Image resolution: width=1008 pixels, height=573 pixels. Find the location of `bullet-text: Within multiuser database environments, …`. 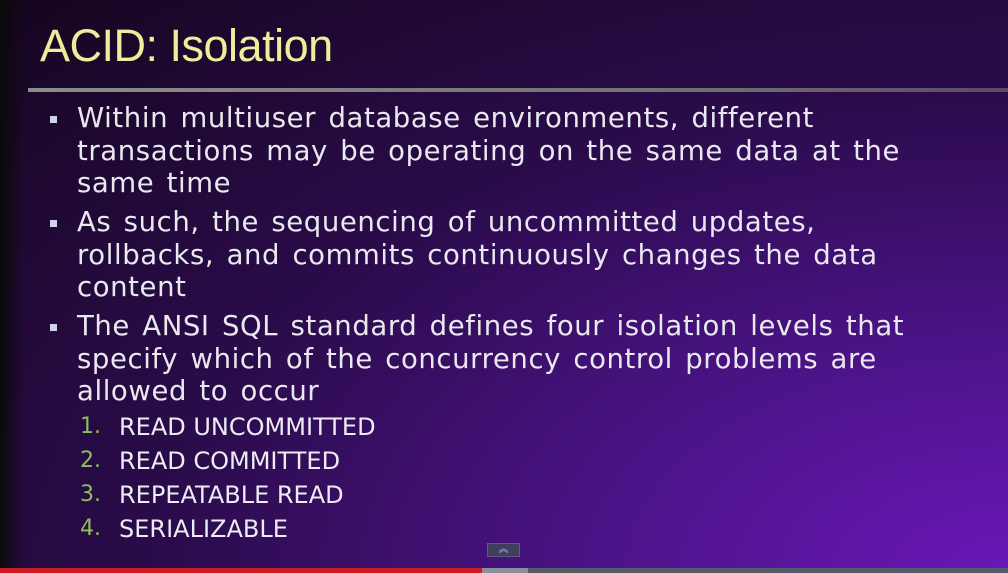

bullet-text: Within multiuser database environments, … is located at coordinates (489, 150).